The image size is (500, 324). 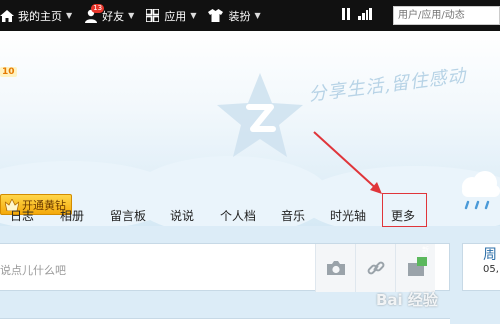 What do you see at coordinates (446, 15) in the screenshot?
I see `search-input` at bounding box center [446, 15].